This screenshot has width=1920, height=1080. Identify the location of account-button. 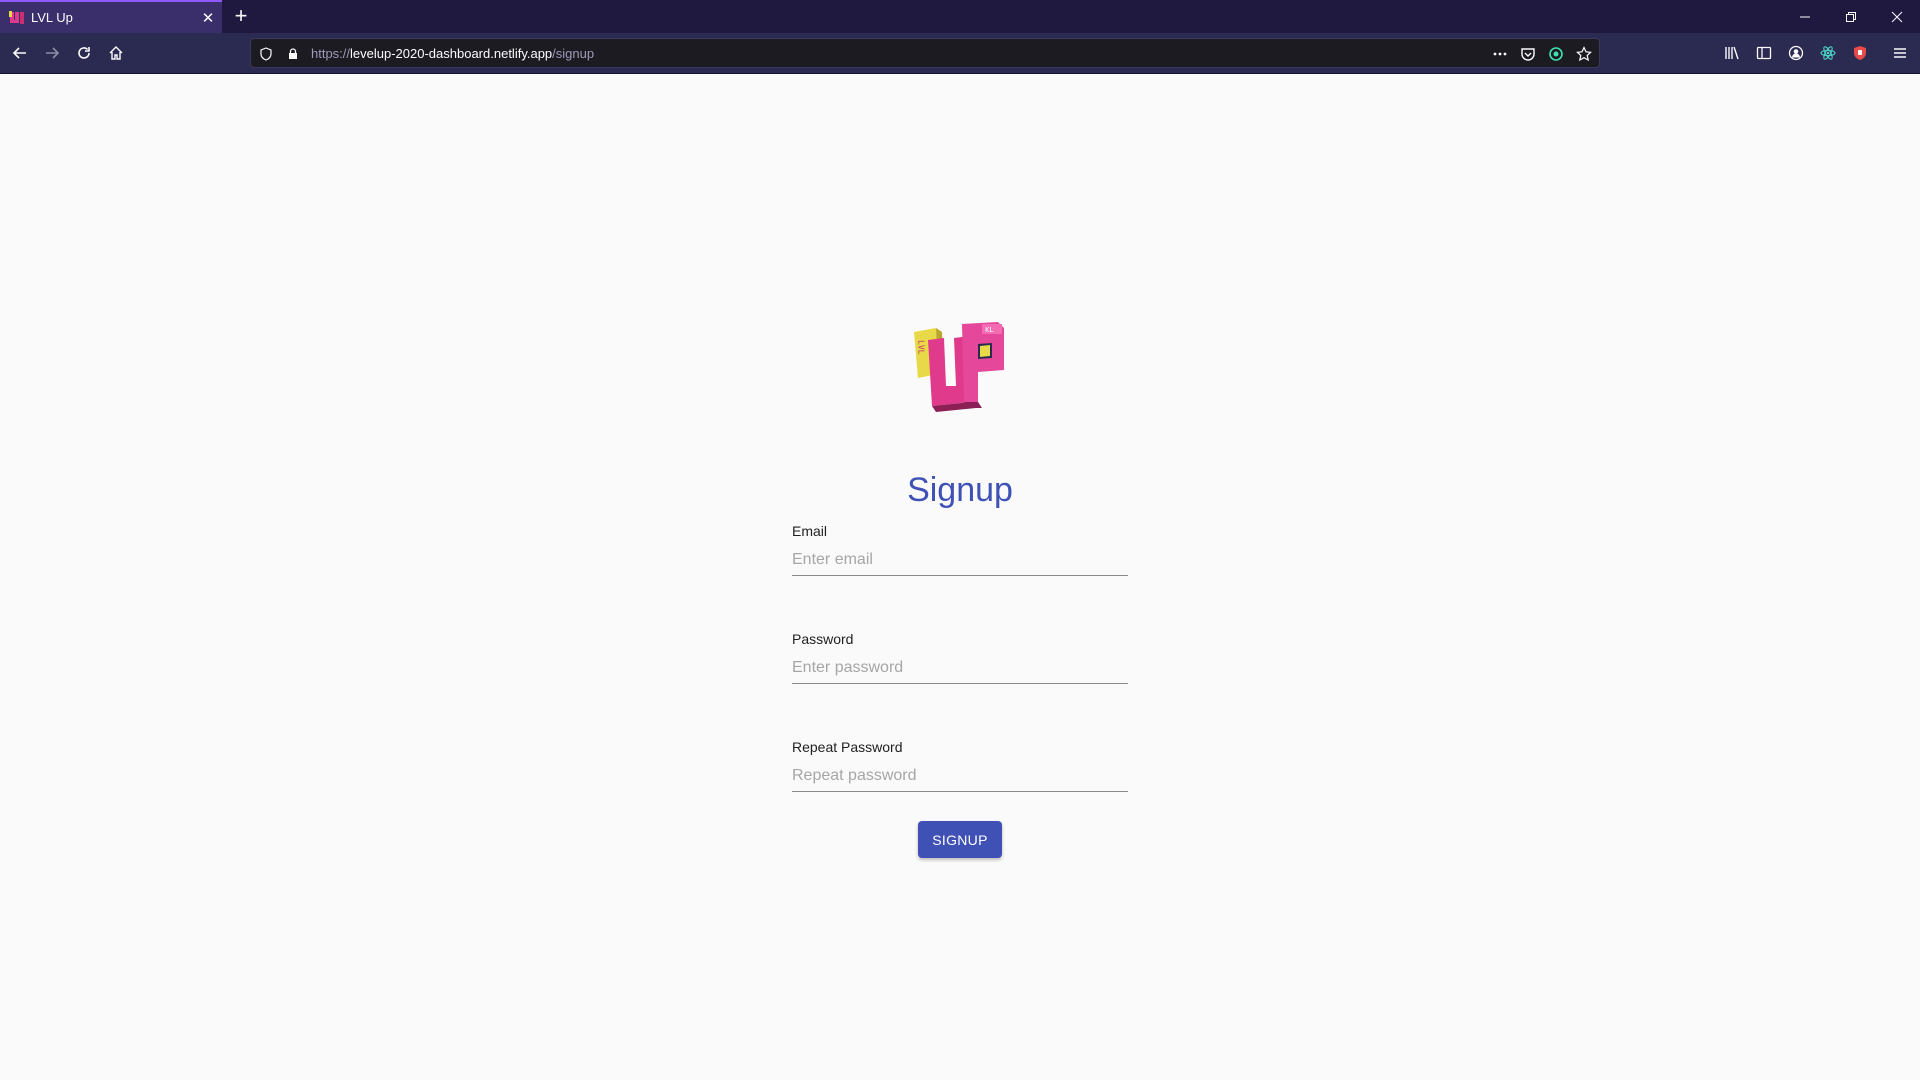
(1796, 53).